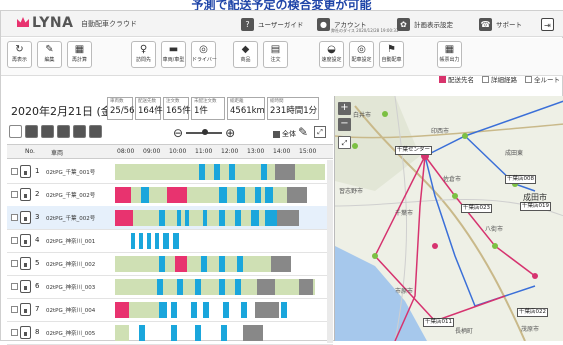 This screenshot has height=345, width=563. Describe the element at coordinates (542, 79) in the screenshot. I see `map-option-all: 全ルート` at that location.